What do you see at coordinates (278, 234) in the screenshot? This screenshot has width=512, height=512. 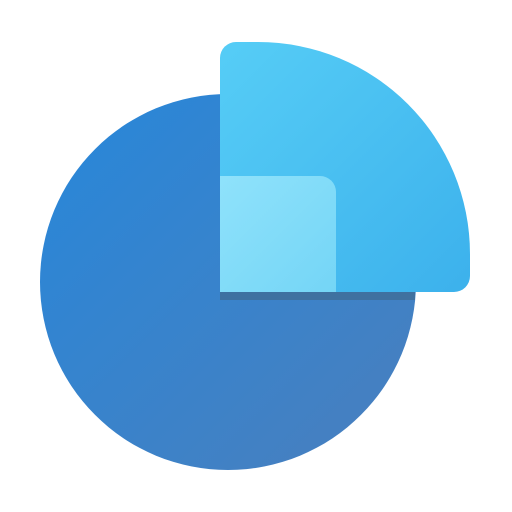 I see `wedge-inner-square` at bounding box center [278, 234].